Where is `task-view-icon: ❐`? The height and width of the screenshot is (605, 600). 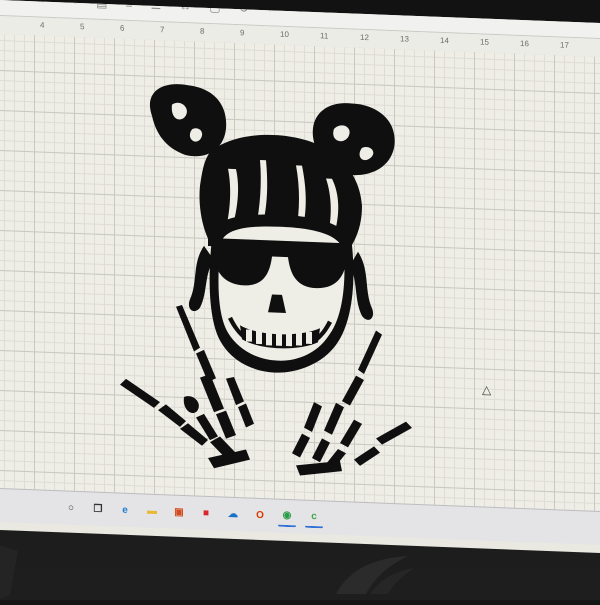
task-view-icon: ❐ is located at coordinates (98, 509).